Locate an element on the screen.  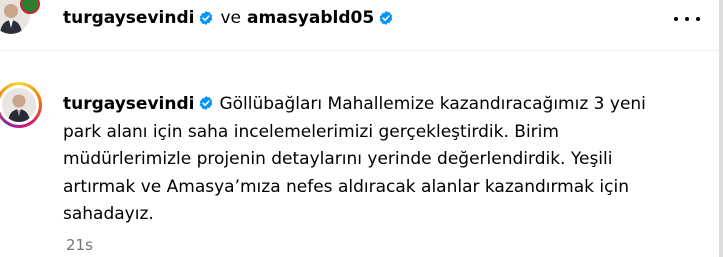
commenter-avatar is located at coordinates (19, 105).